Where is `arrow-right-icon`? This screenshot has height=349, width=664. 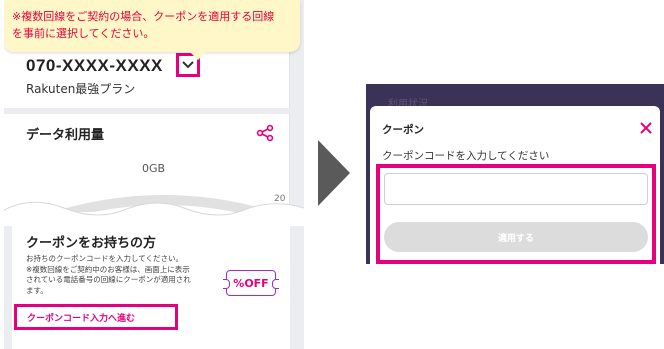 arrow-right-icon is located at coordinates (334, 173).